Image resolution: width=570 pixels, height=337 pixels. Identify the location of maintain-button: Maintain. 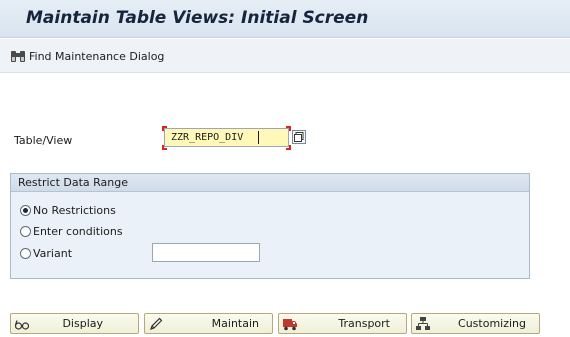
(208, 323).